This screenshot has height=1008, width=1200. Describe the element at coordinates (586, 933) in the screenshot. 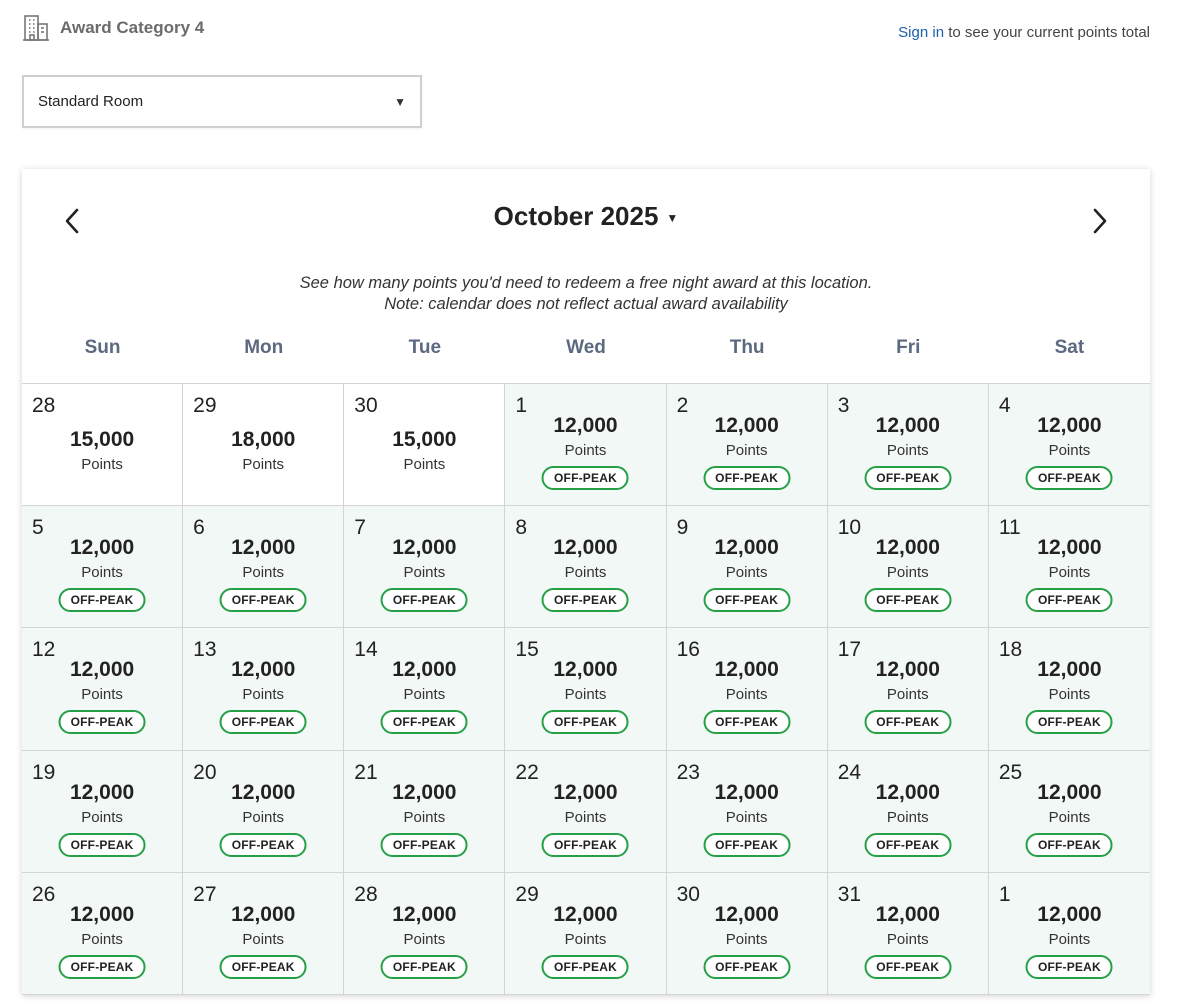

I see `calendar-day-cell: 29 12,000 Points OFF-PEAK` at that location.